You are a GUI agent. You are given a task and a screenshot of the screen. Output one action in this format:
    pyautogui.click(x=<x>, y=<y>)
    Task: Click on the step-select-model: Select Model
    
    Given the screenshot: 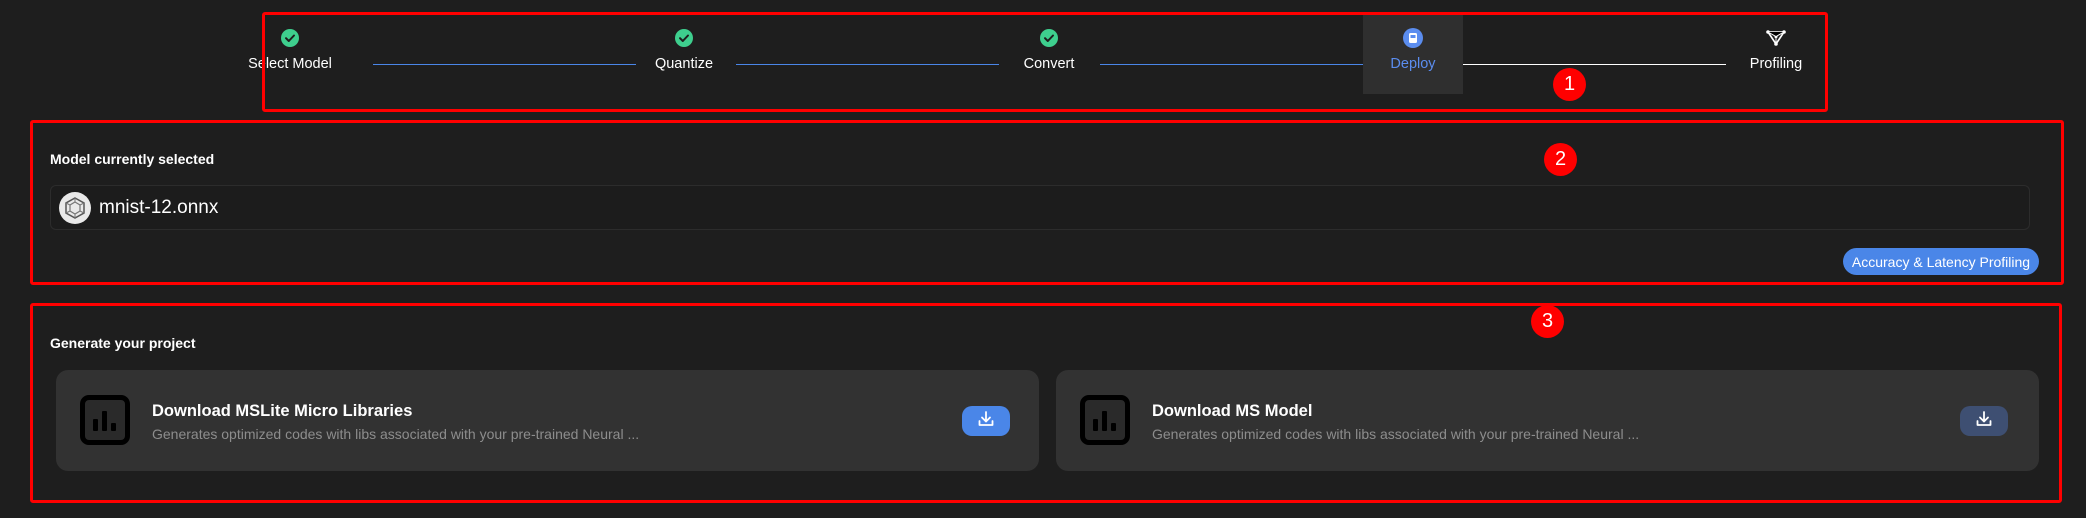 What is the action you would take?
    pyautogui.click(x=290, y=54)
    